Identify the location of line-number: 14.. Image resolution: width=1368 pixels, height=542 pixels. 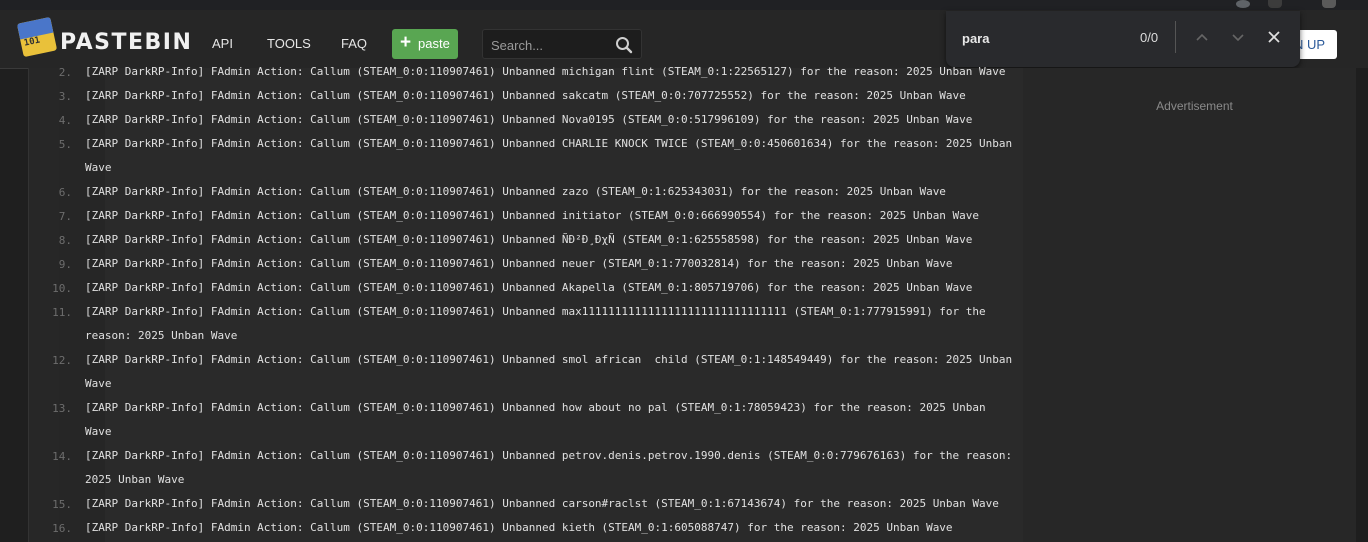
(62, 456).